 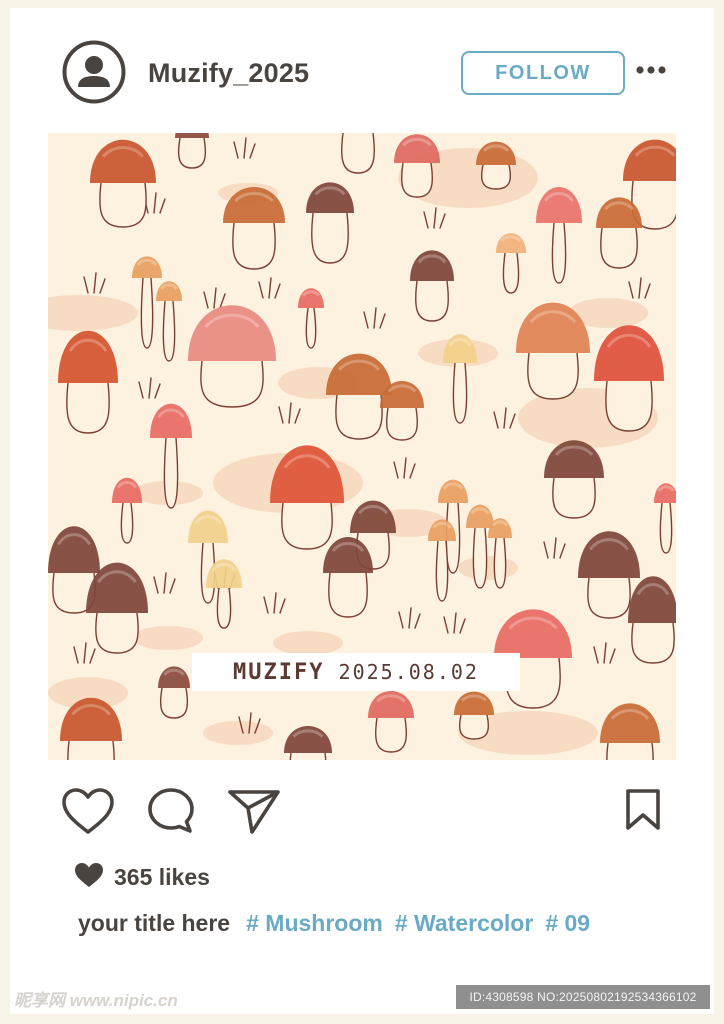 What do you see at coordinates (464, 923) in the screenshot?
I see `hashtag-watercolor: # Watercolor` at bounding box center [464, 923].